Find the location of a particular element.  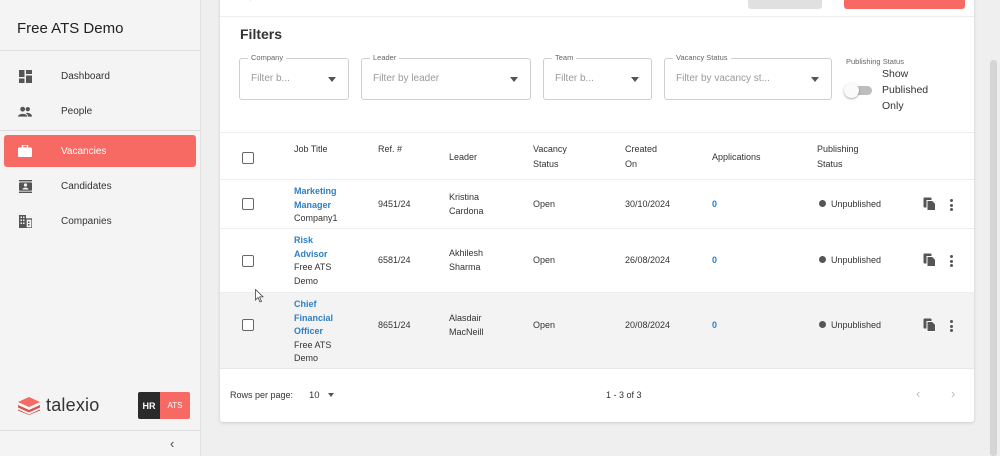

job-title-cell: Risk Advisor Free ATS Demo is located at coordinates (319, 261).